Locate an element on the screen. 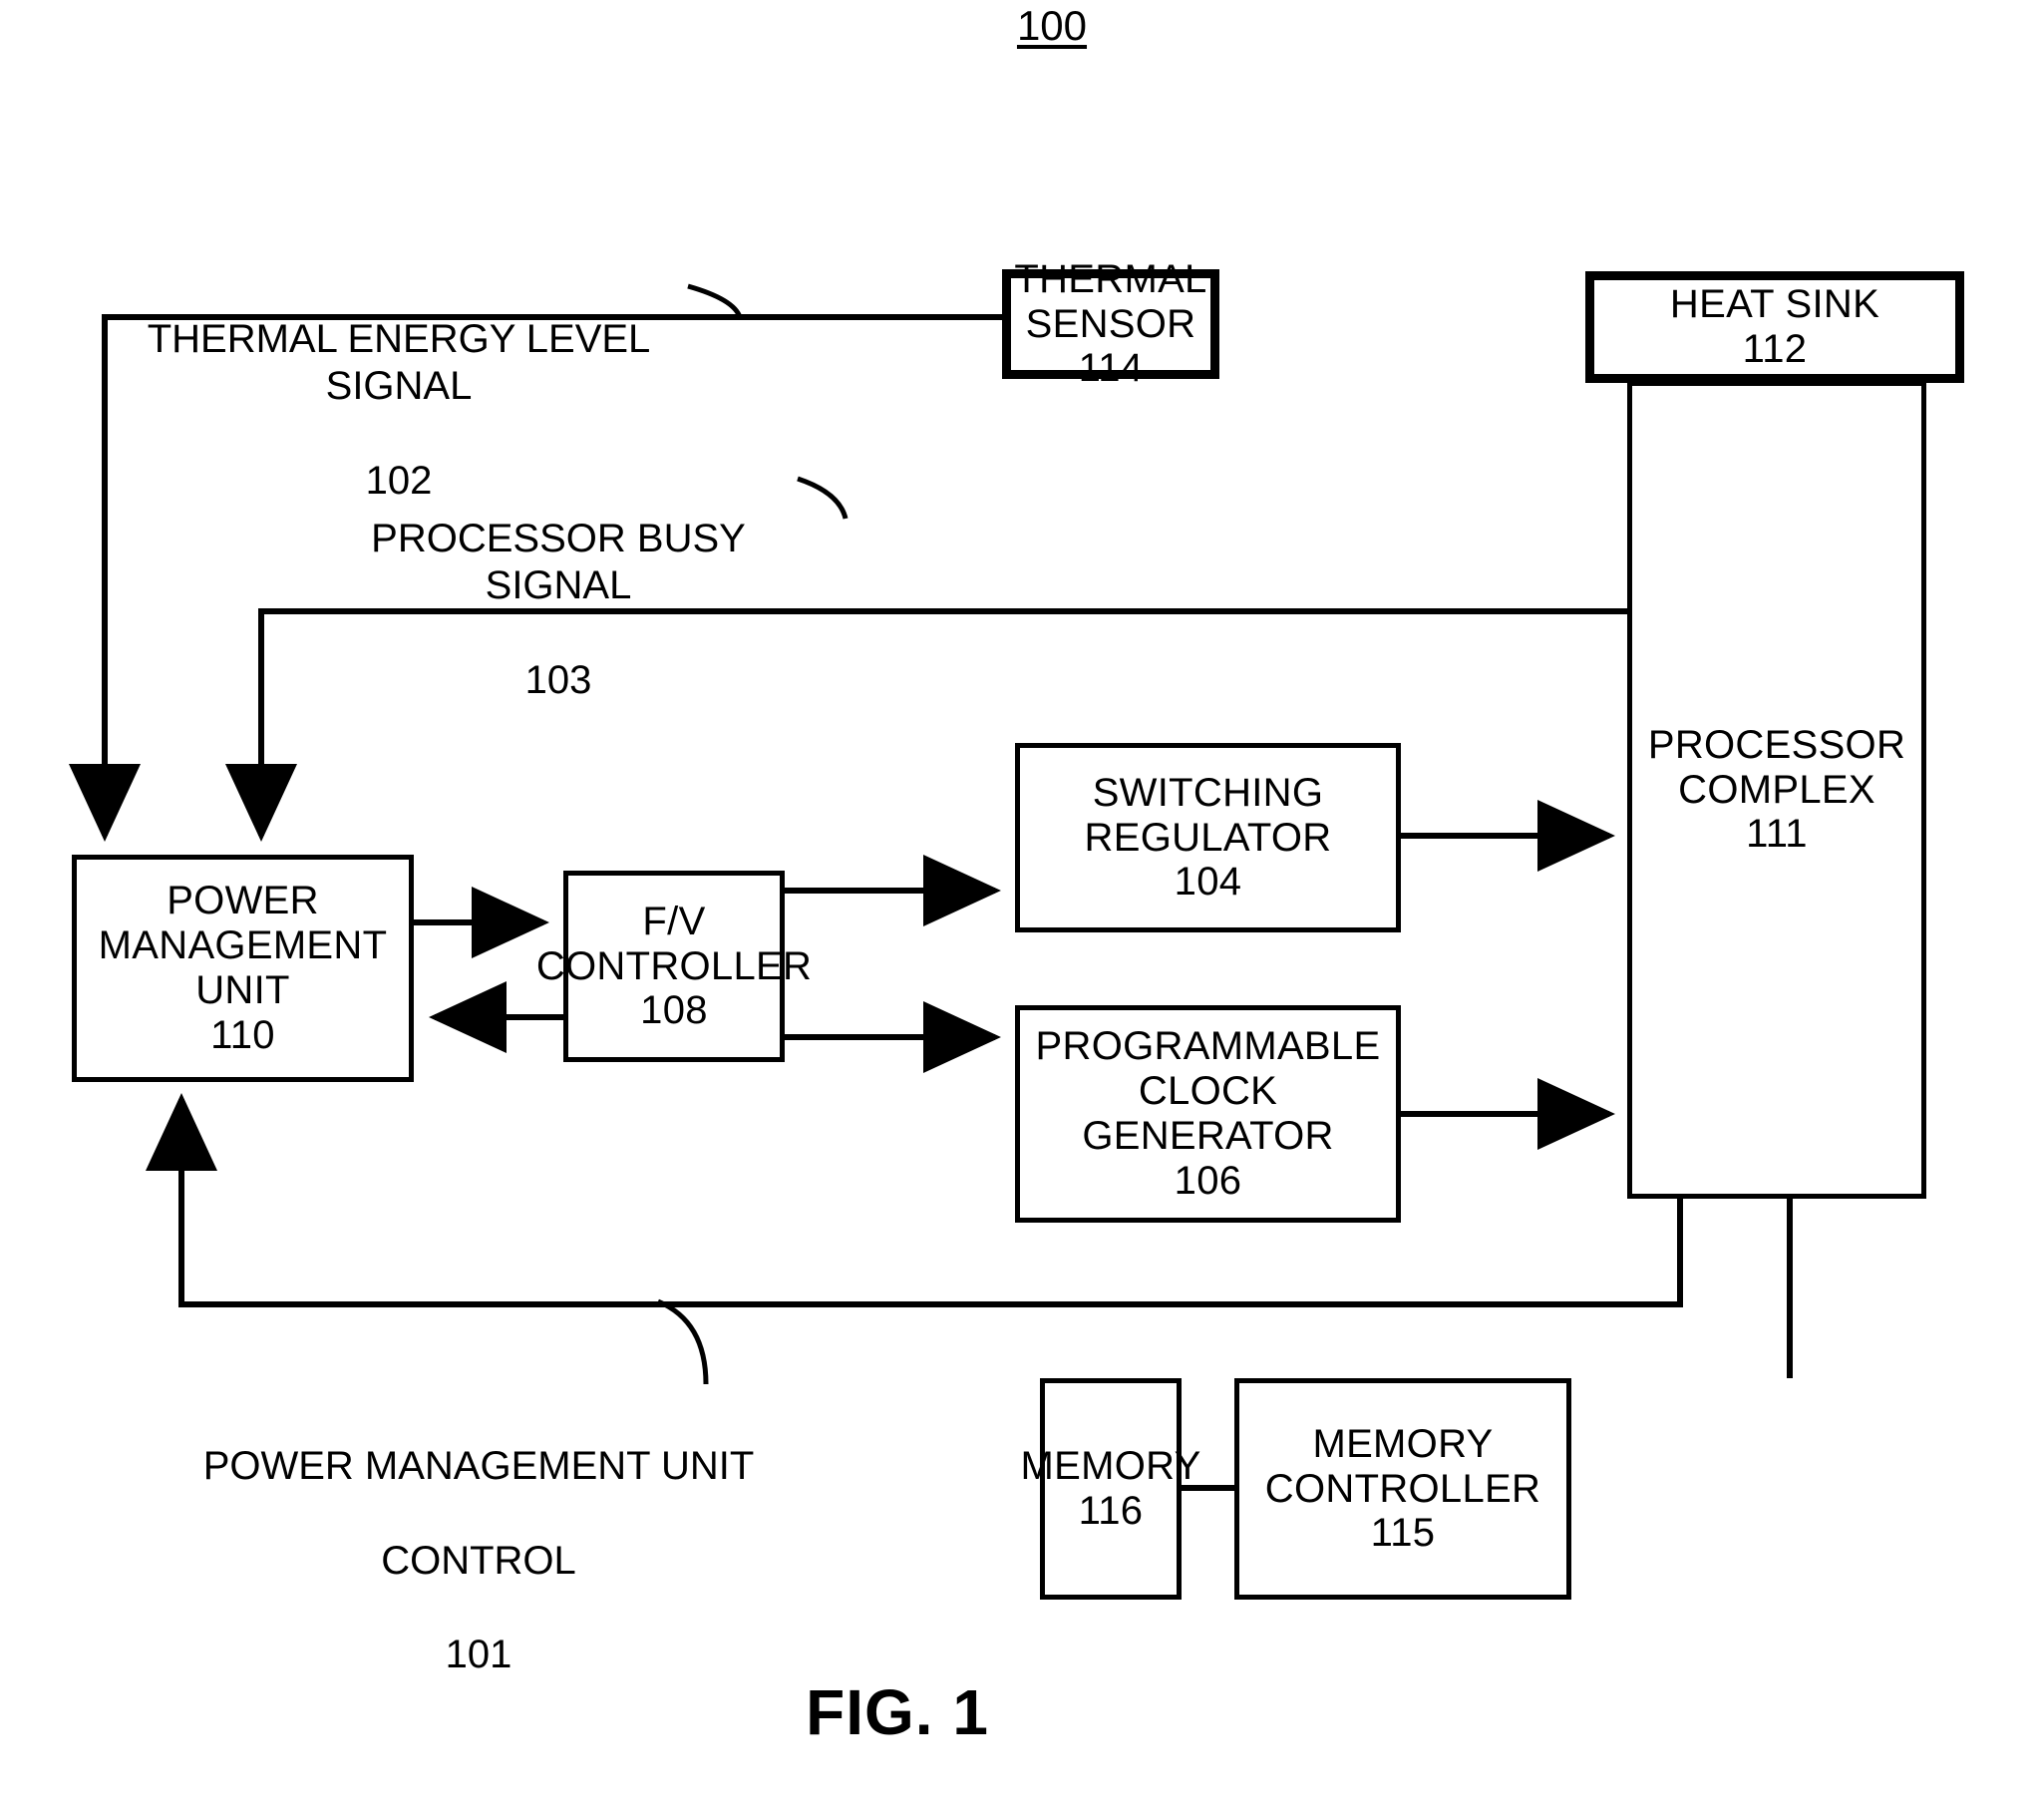 This screenshot has height=1820, width=2039. block-pmu-line3: UNIT is located at coordinates (242, 990).